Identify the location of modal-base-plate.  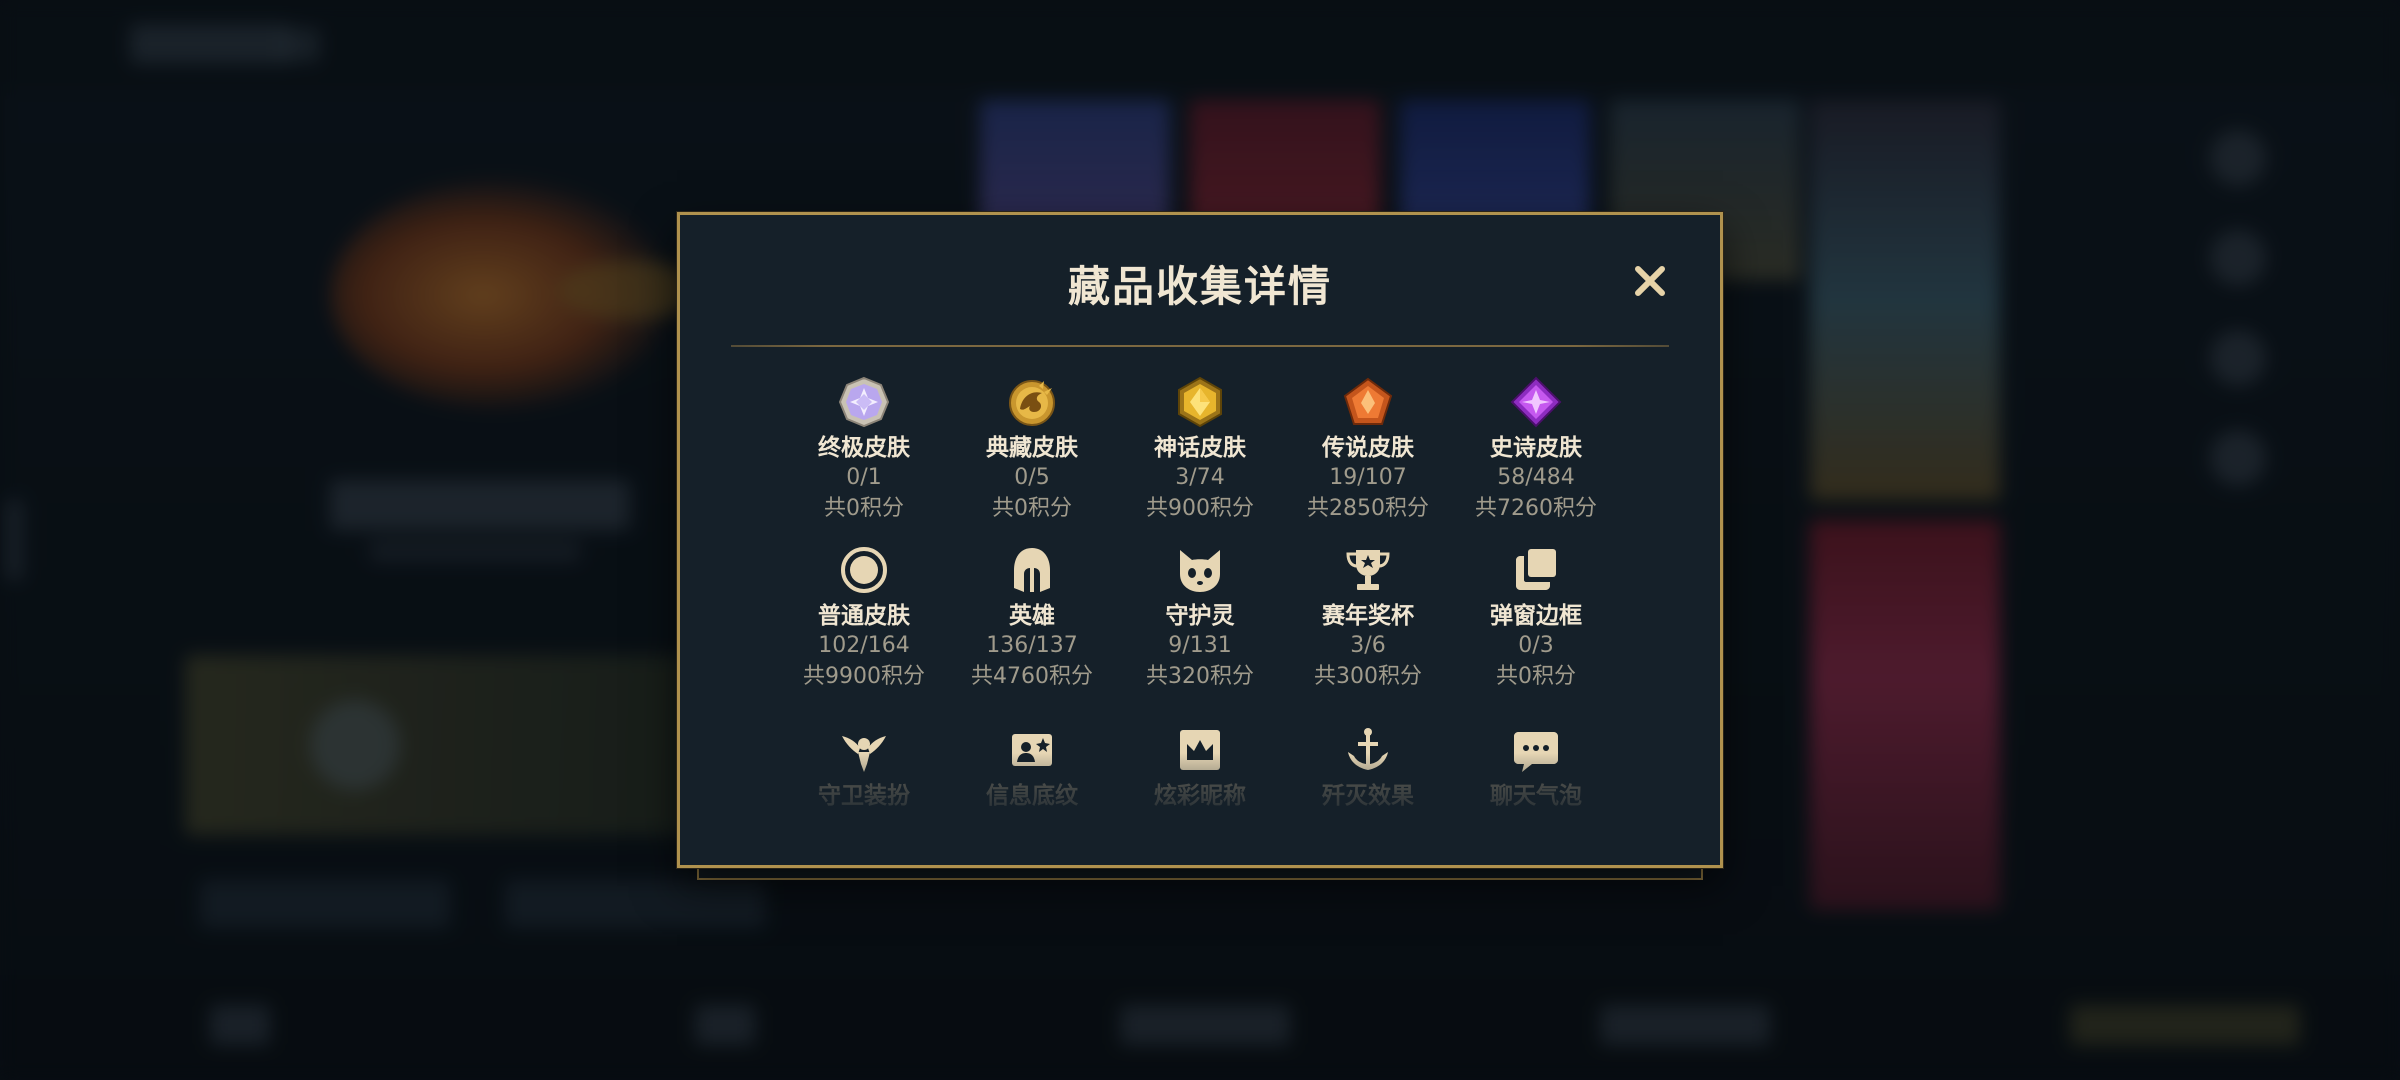
(1200, 873).